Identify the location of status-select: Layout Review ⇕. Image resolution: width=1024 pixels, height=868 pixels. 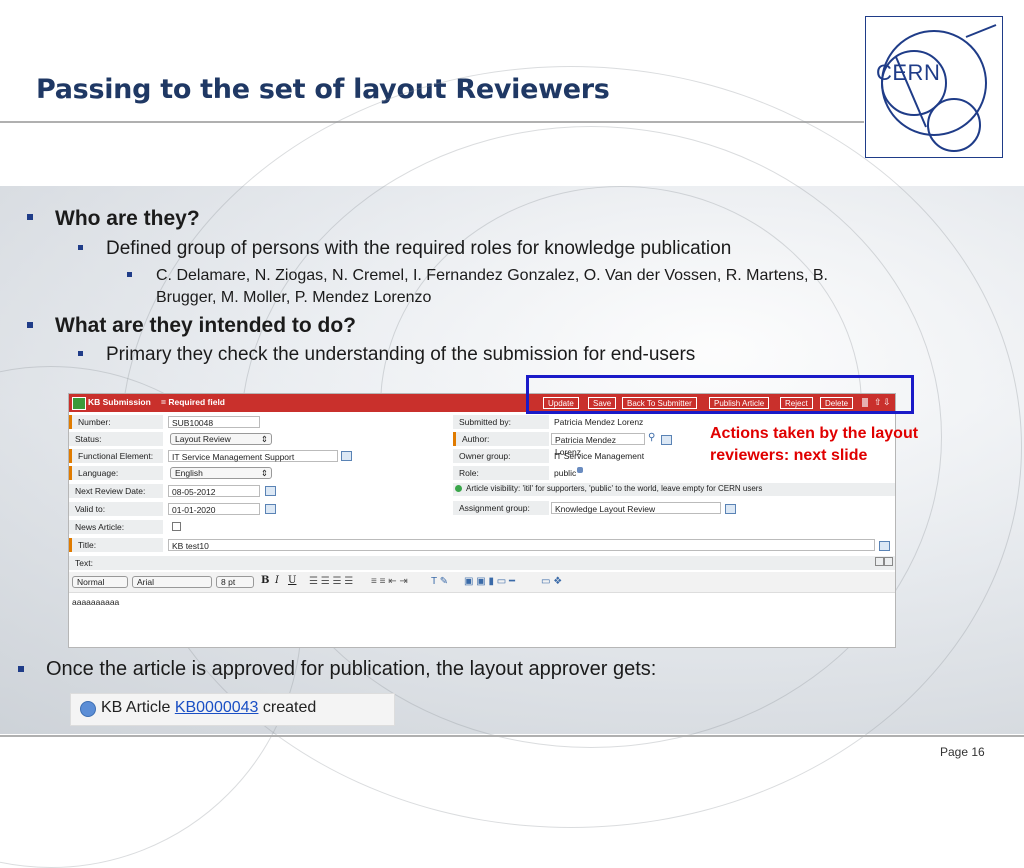
(221, 439).